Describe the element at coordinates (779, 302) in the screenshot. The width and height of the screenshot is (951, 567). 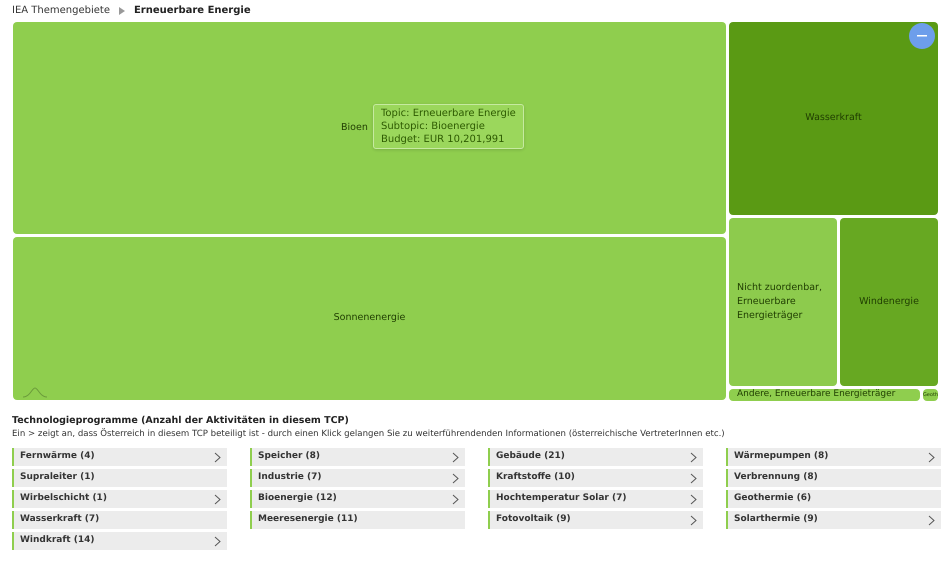
I see `tile-label: Nicht zuordenbar, Erneuerbare Energieträger` at that location.